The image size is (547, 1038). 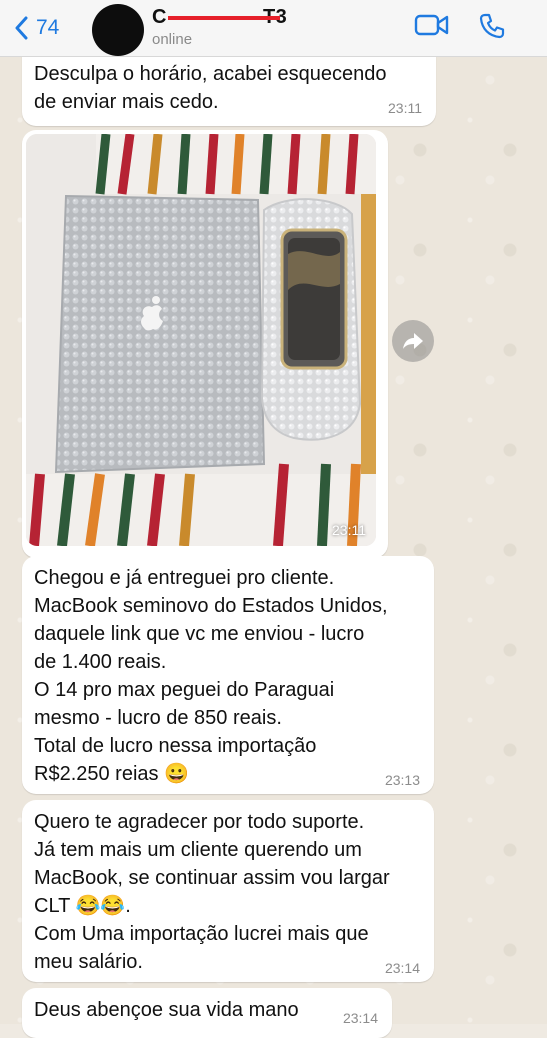 I want to click on video-camera-icon, so click(x=431, y=25).